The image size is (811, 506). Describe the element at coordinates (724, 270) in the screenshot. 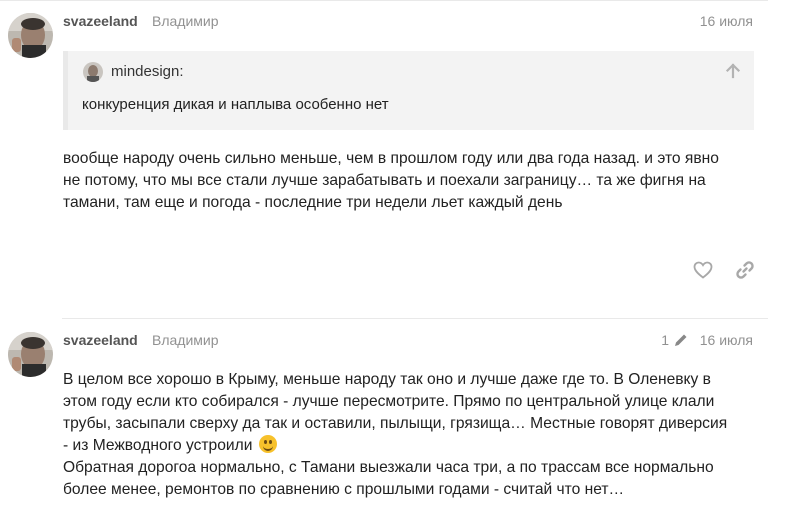

I see `post-actions` at that location.